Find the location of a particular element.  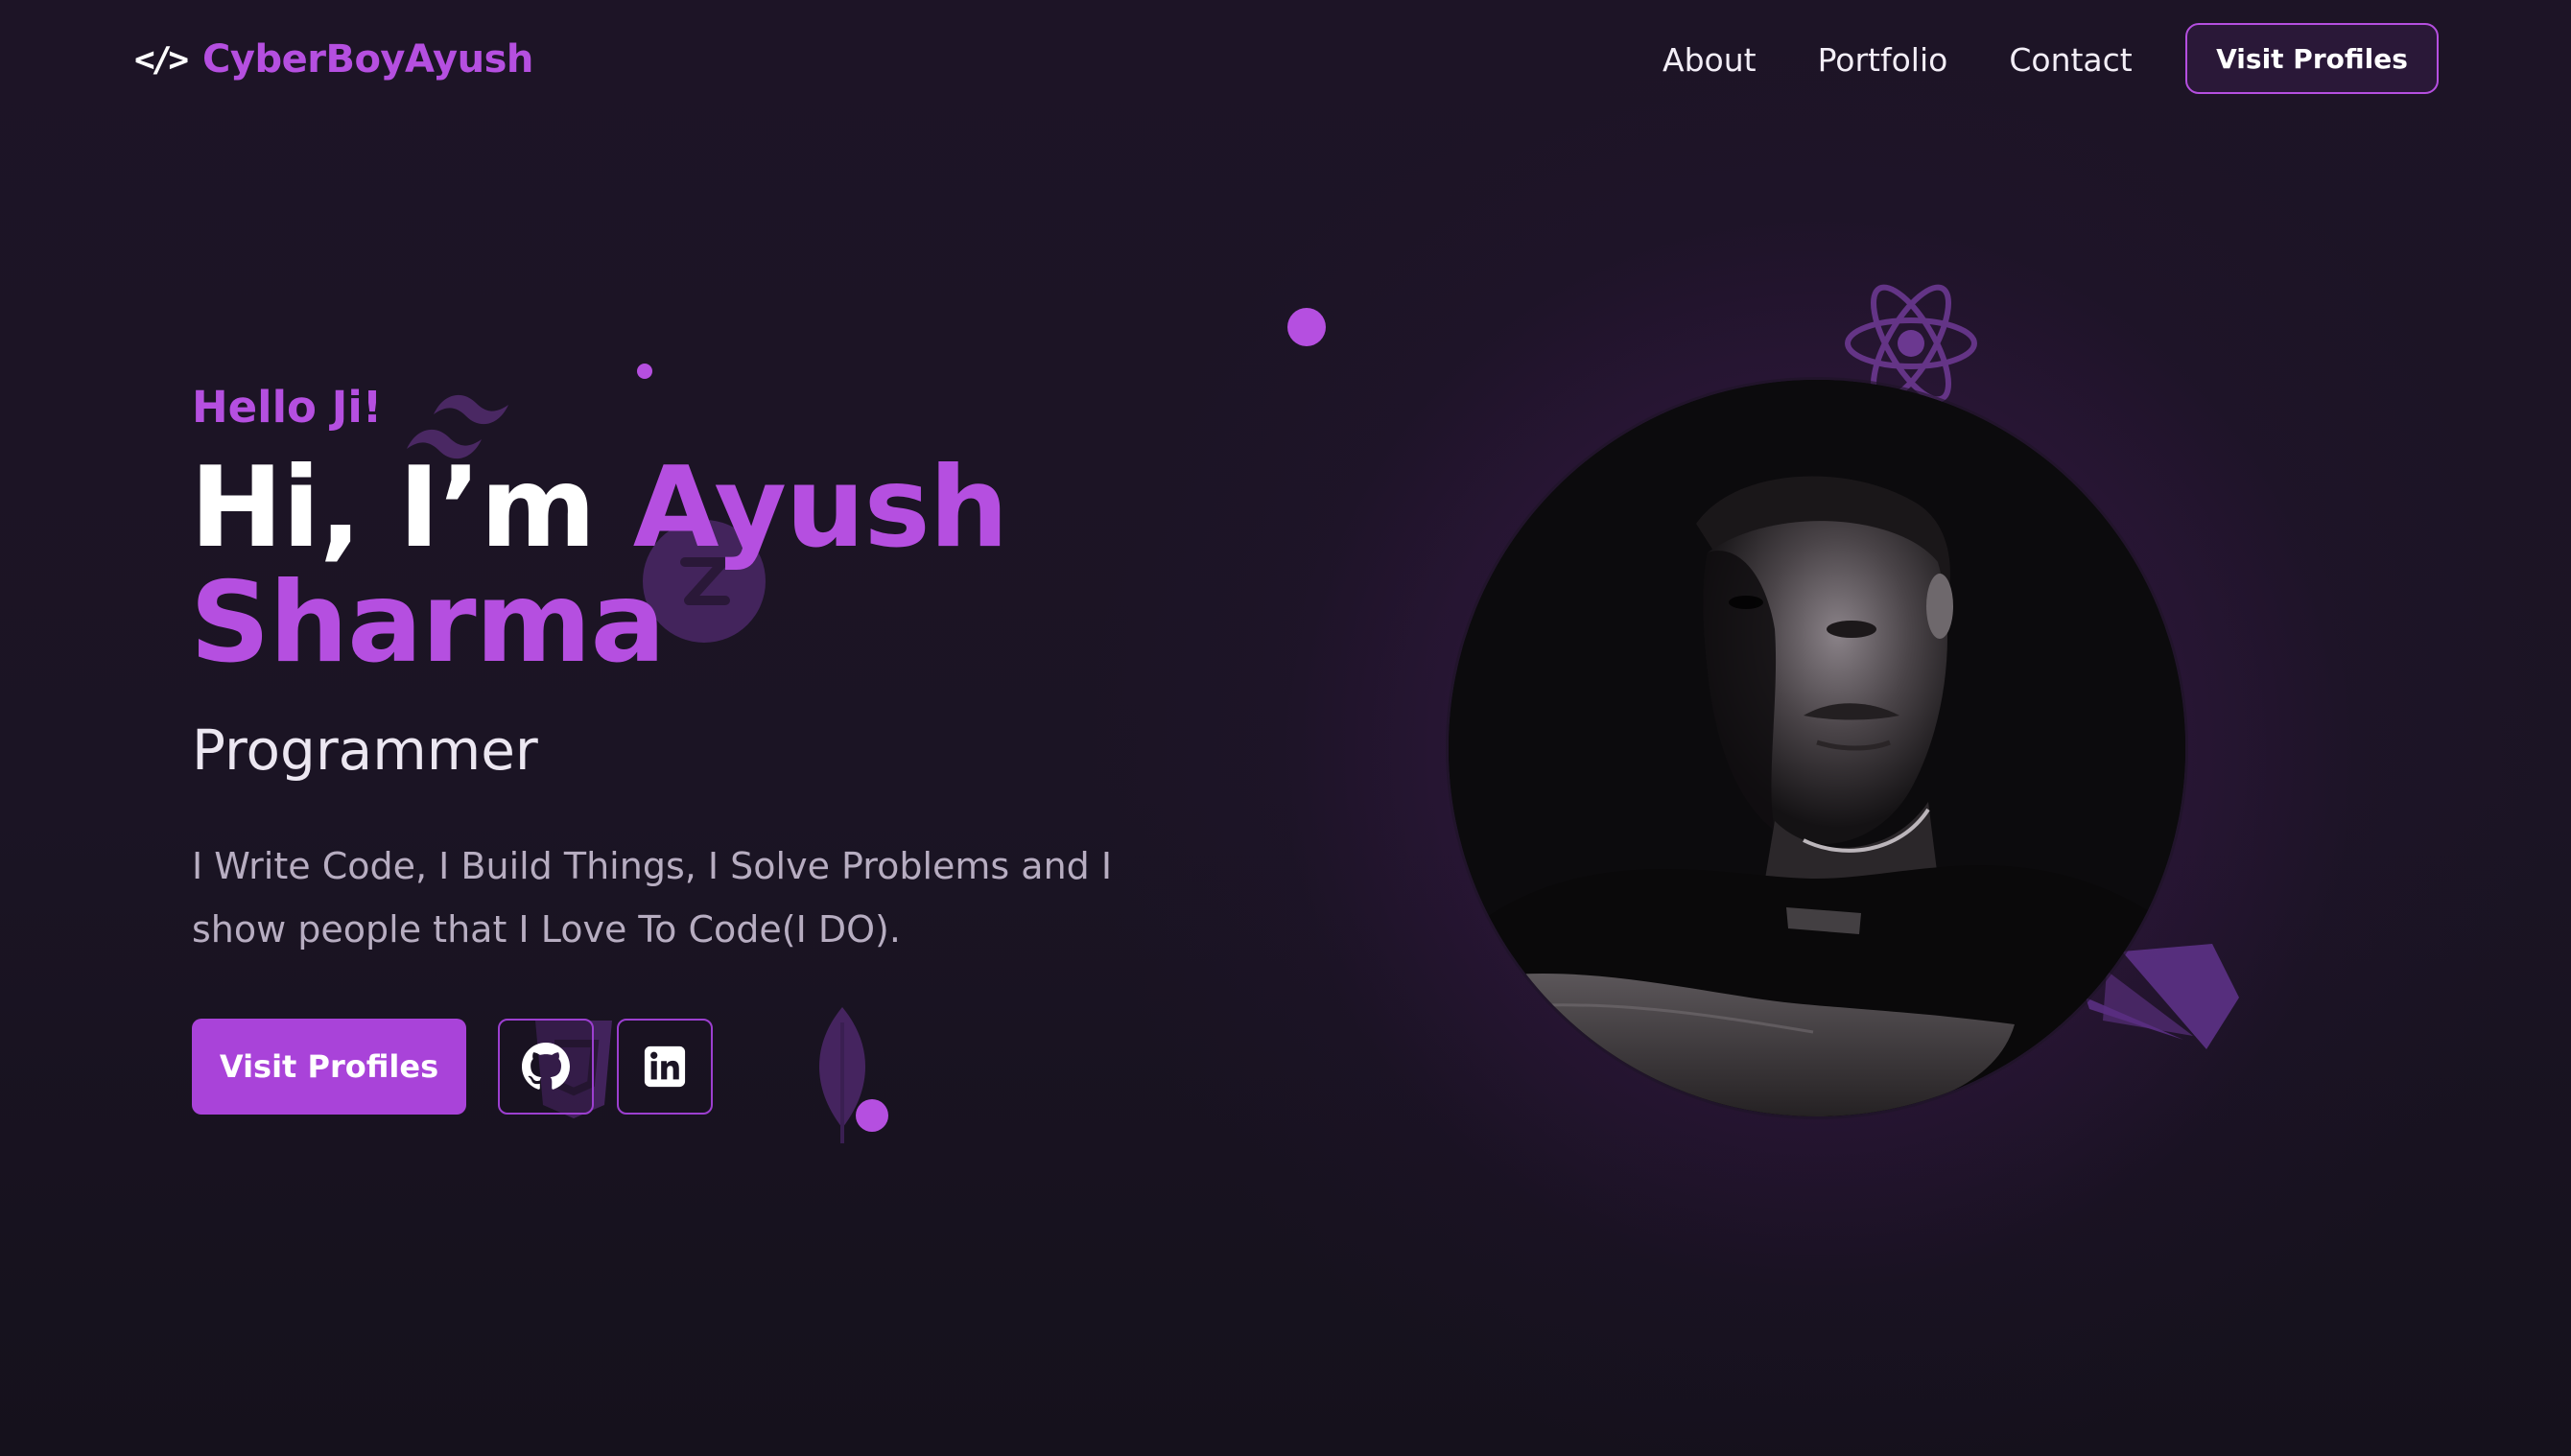

greeting: Hello Ji! is located at coordinates (287, 408).